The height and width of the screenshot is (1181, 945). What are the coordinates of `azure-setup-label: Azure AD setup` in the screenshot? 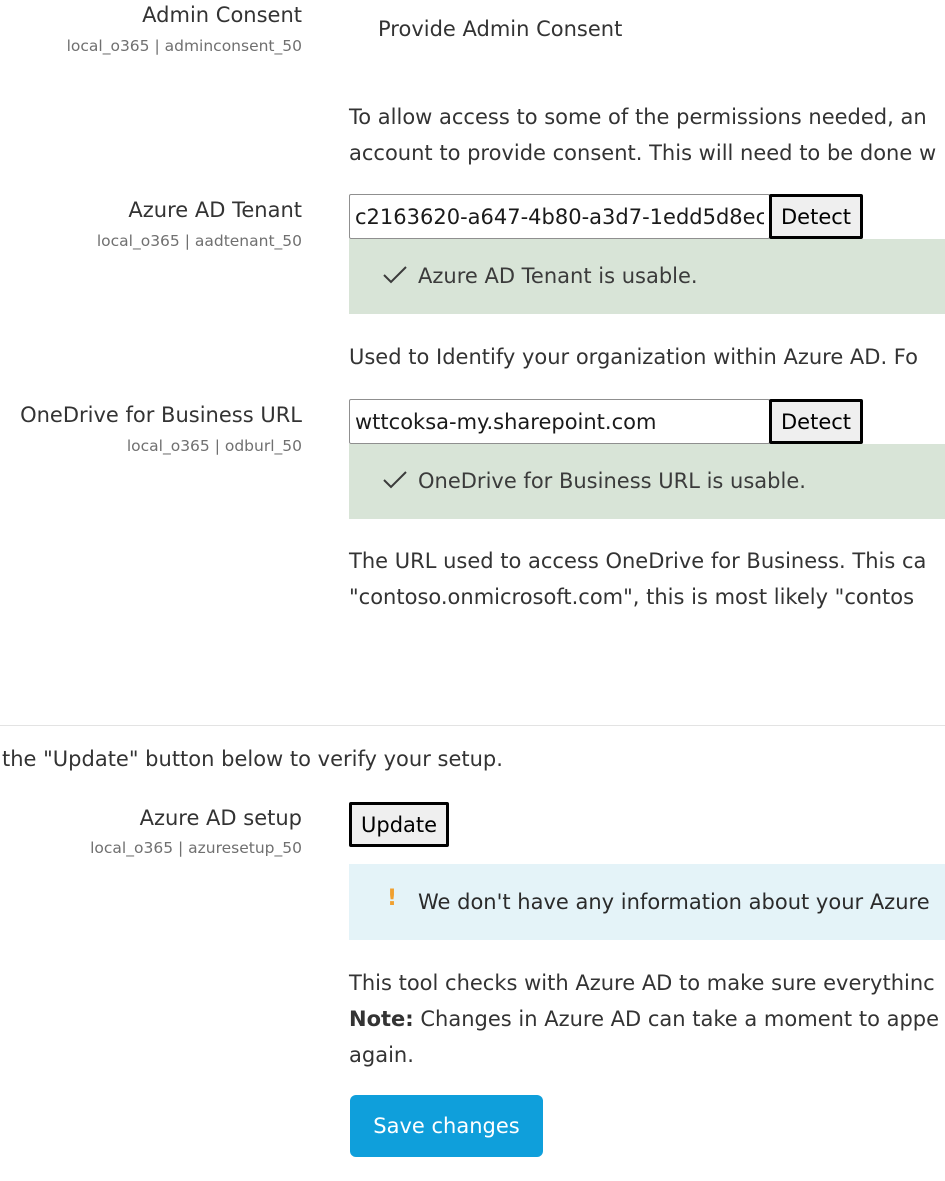 It's located at (220, 818).